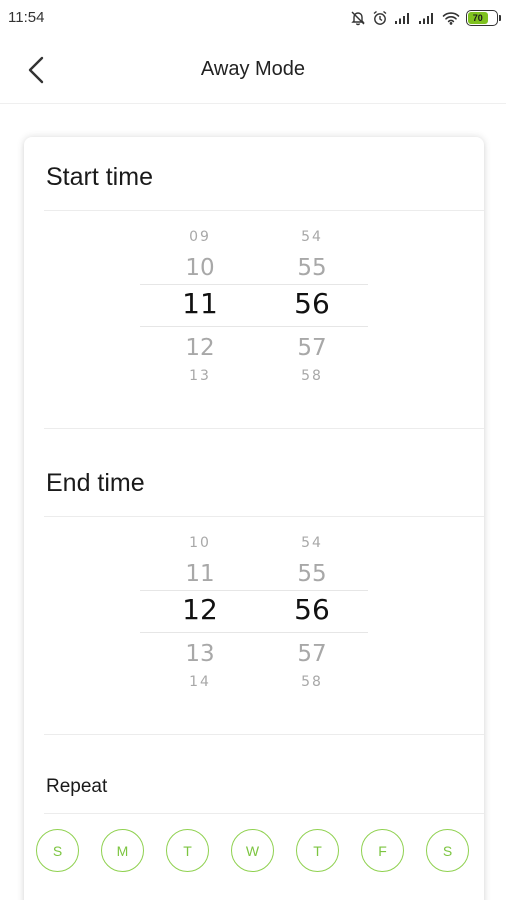 The image size is (506, 900). Describe the element at coordinates (380, 18) in the screenshot. I see `alarm-icon` at that location.